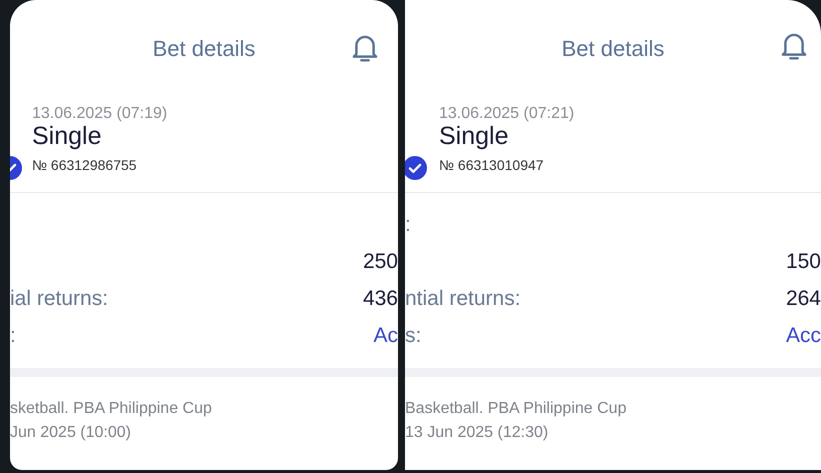 This screenshot has height=473, width=821. I want to click on row-value: 436, so click(380, 299).